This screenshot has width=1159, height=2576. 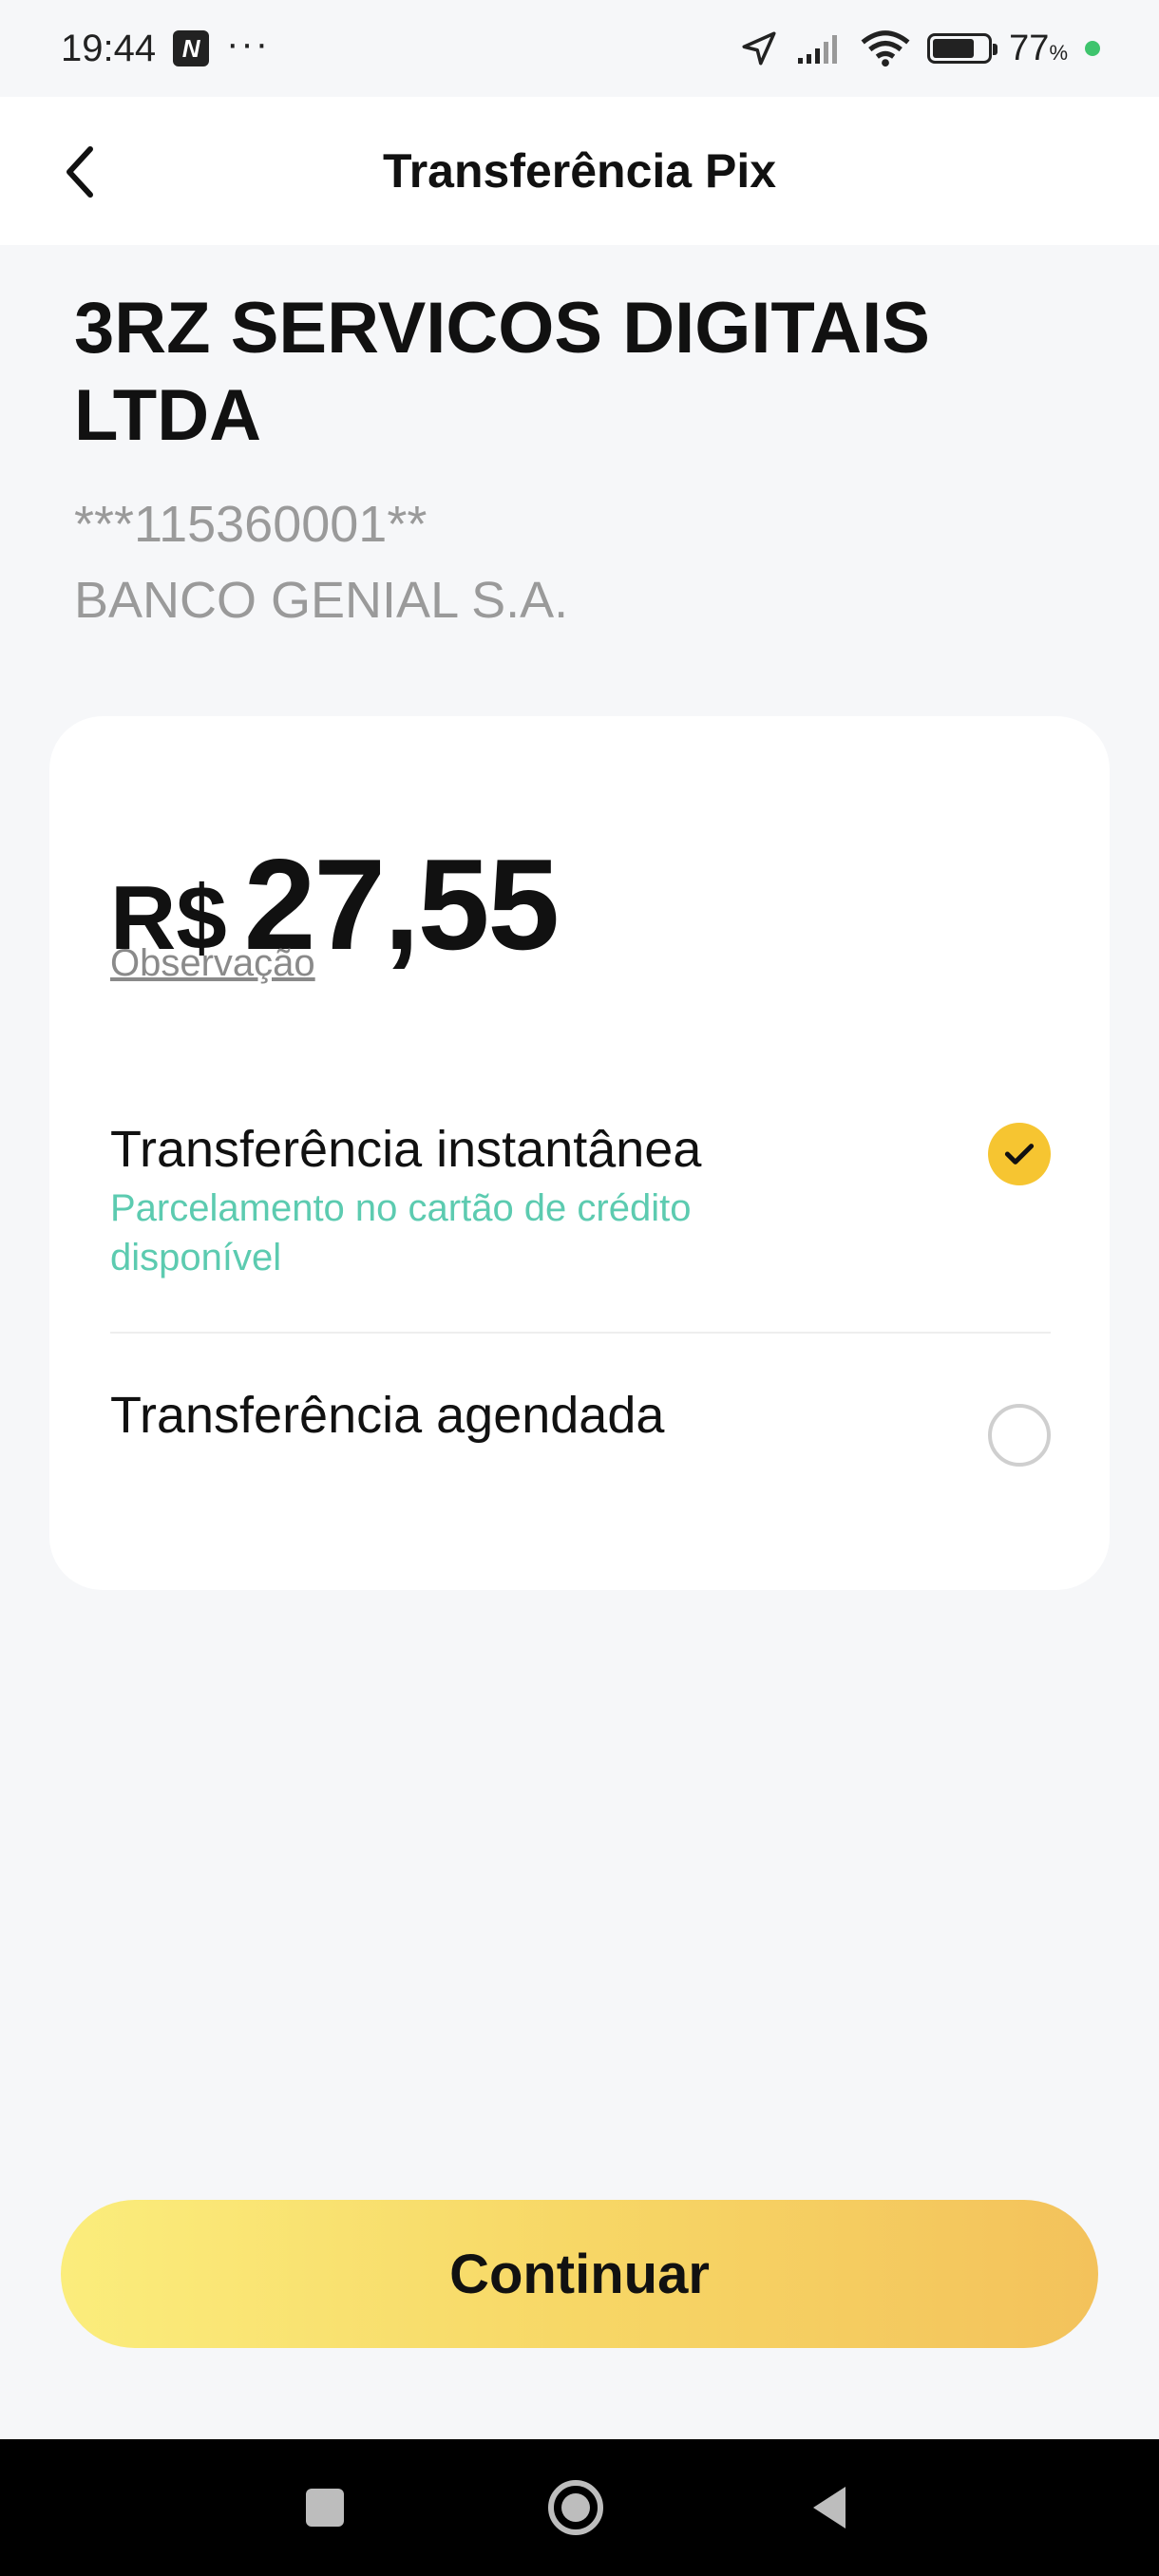 I want to click on app-header: Transferência Pix, so click(x=579, y=171).